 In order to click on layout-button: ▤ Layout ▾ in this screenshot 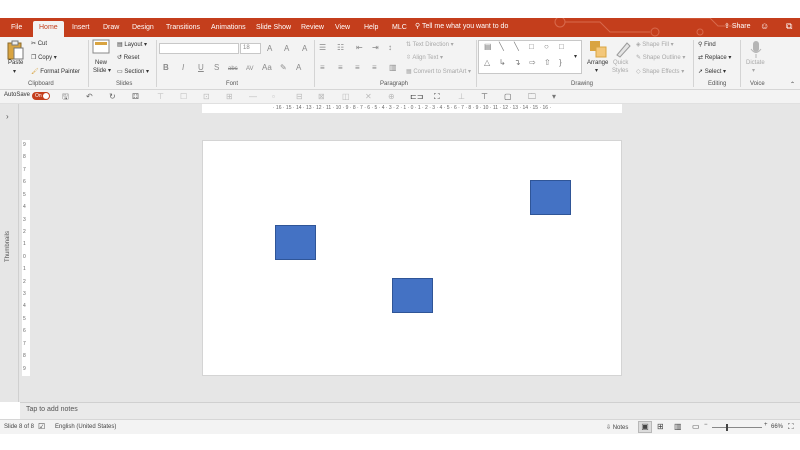, I will do `click(132, 45)`.